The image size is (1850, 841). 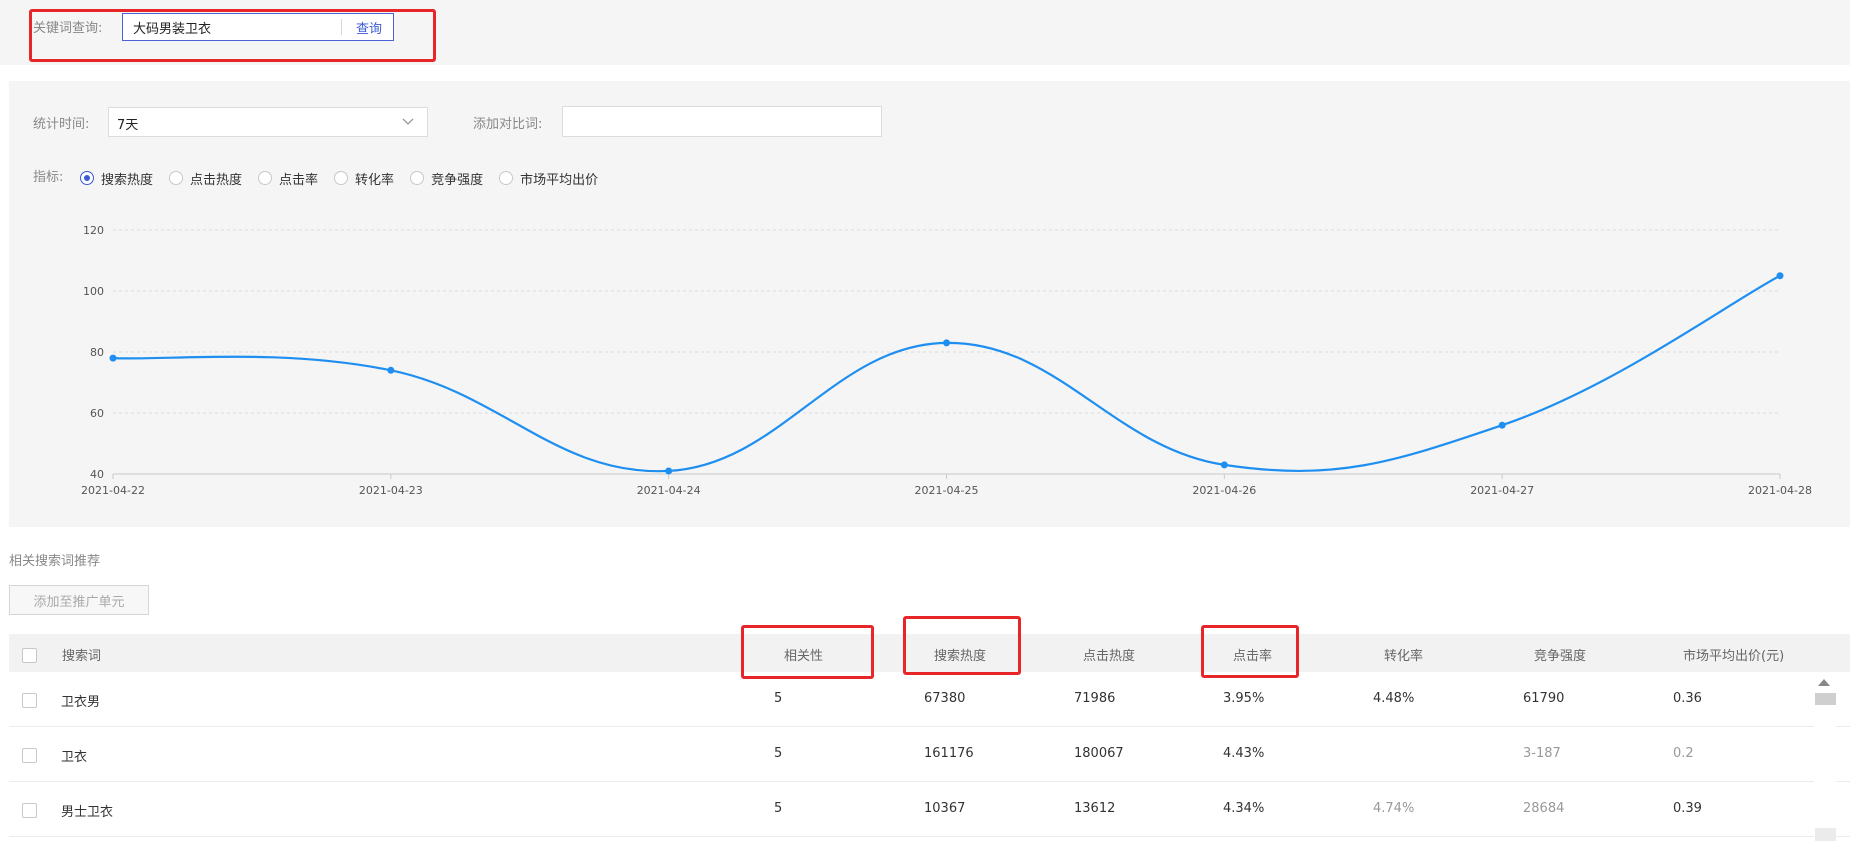 What do you see at coordinates (1099, 753) in the screenshot?
I see `cell-click-heat: 180067` at bounding box center [1099, 753].